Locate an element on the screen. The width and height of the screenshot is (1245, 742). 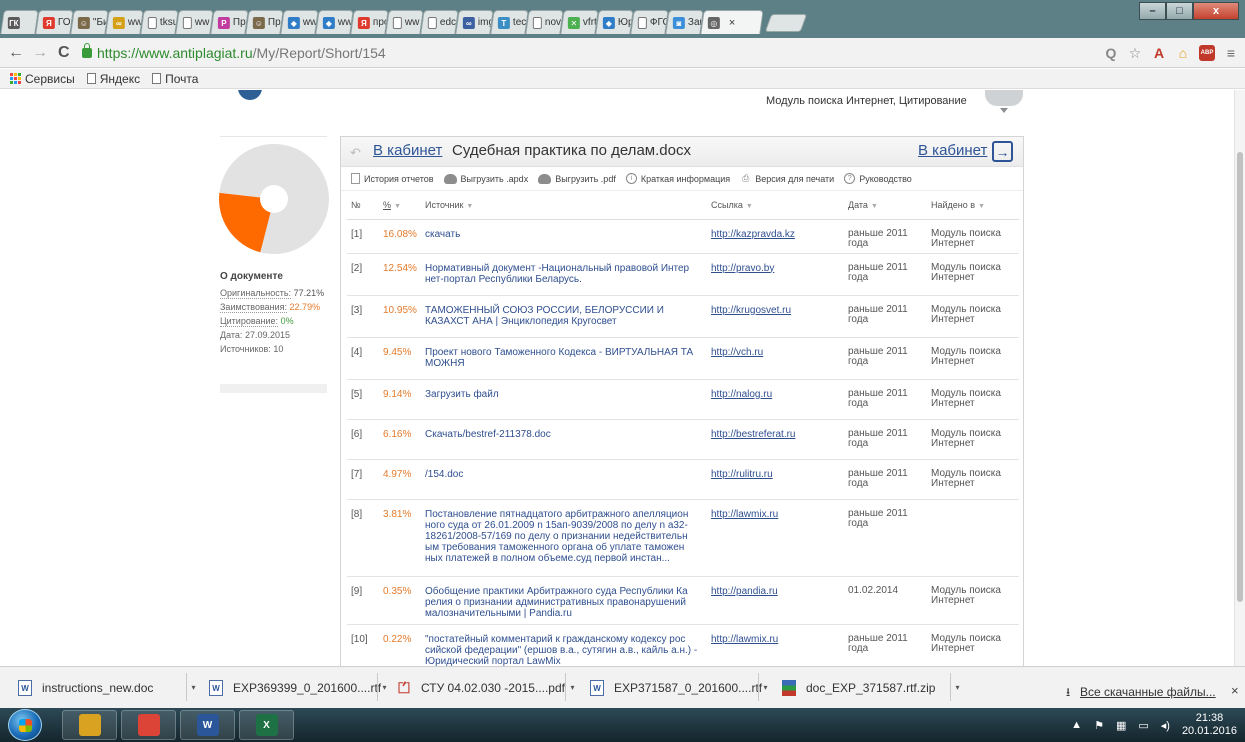
row-source: скачать is located at coordinates (564, 236).